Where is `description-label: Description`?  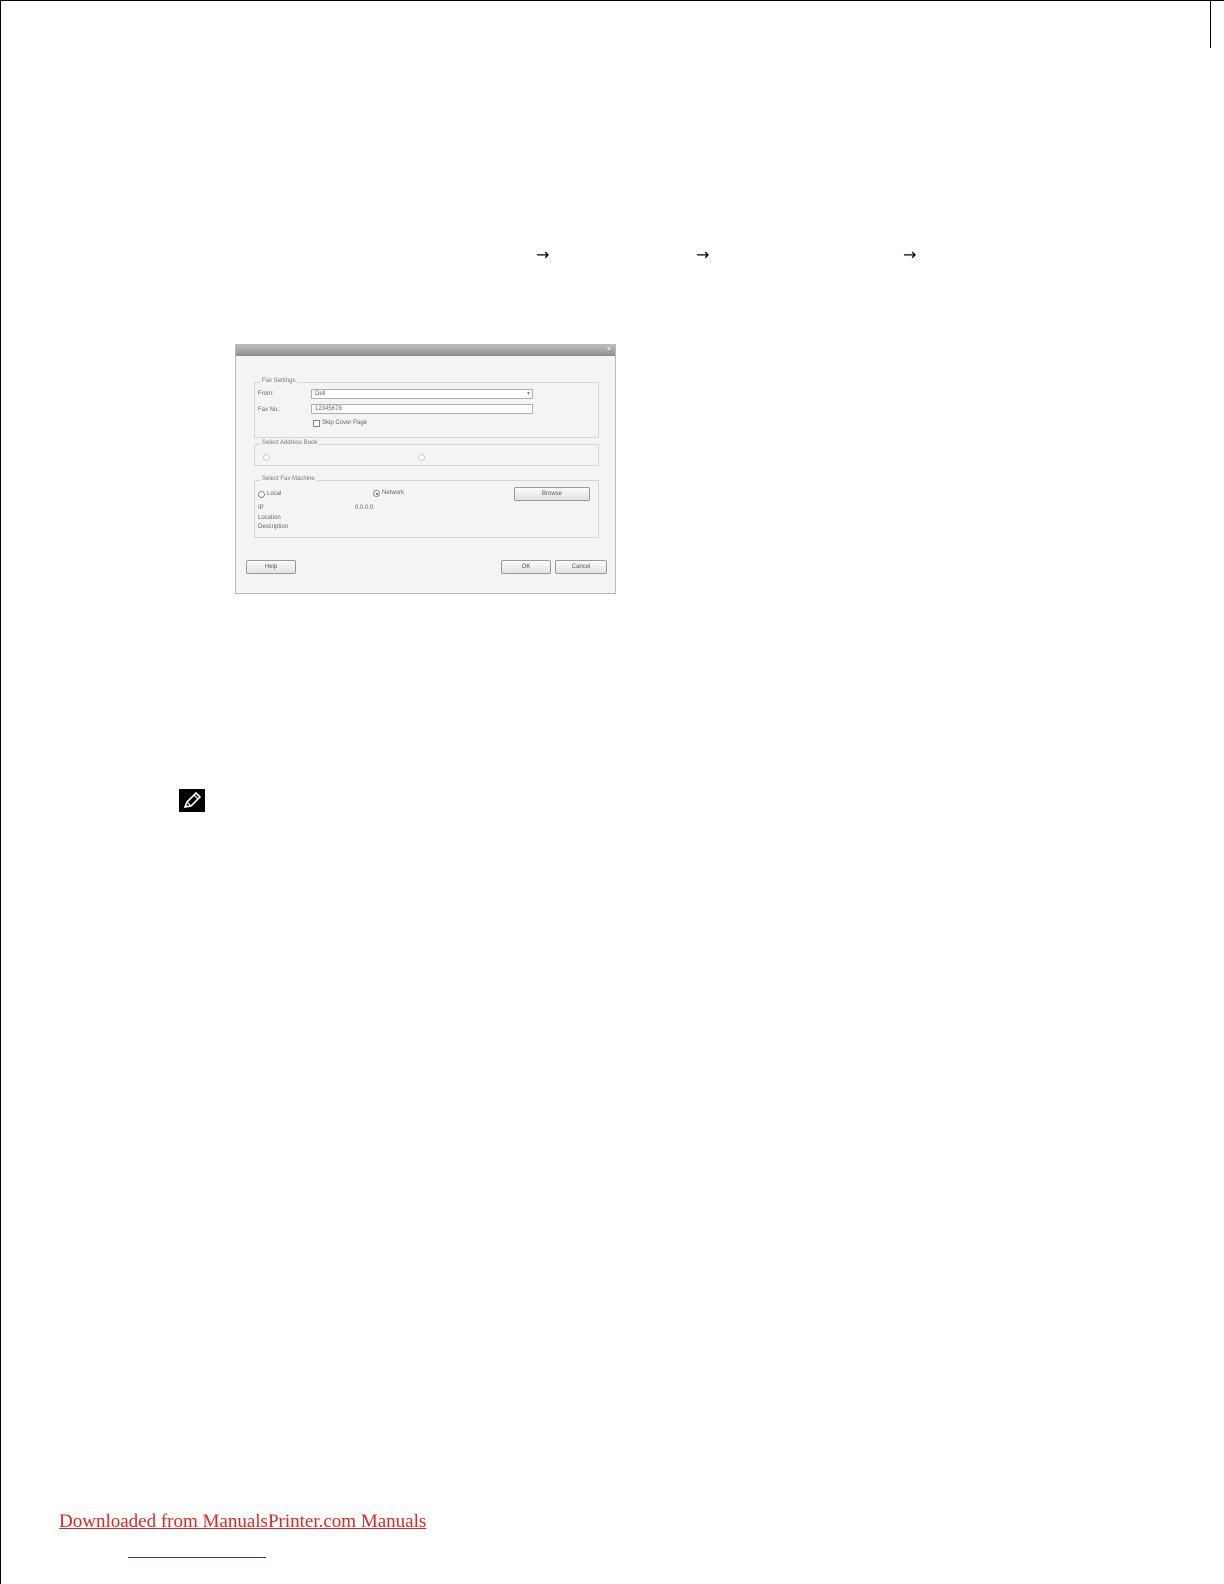 description-label: Description is located at coordinates (273, 527).